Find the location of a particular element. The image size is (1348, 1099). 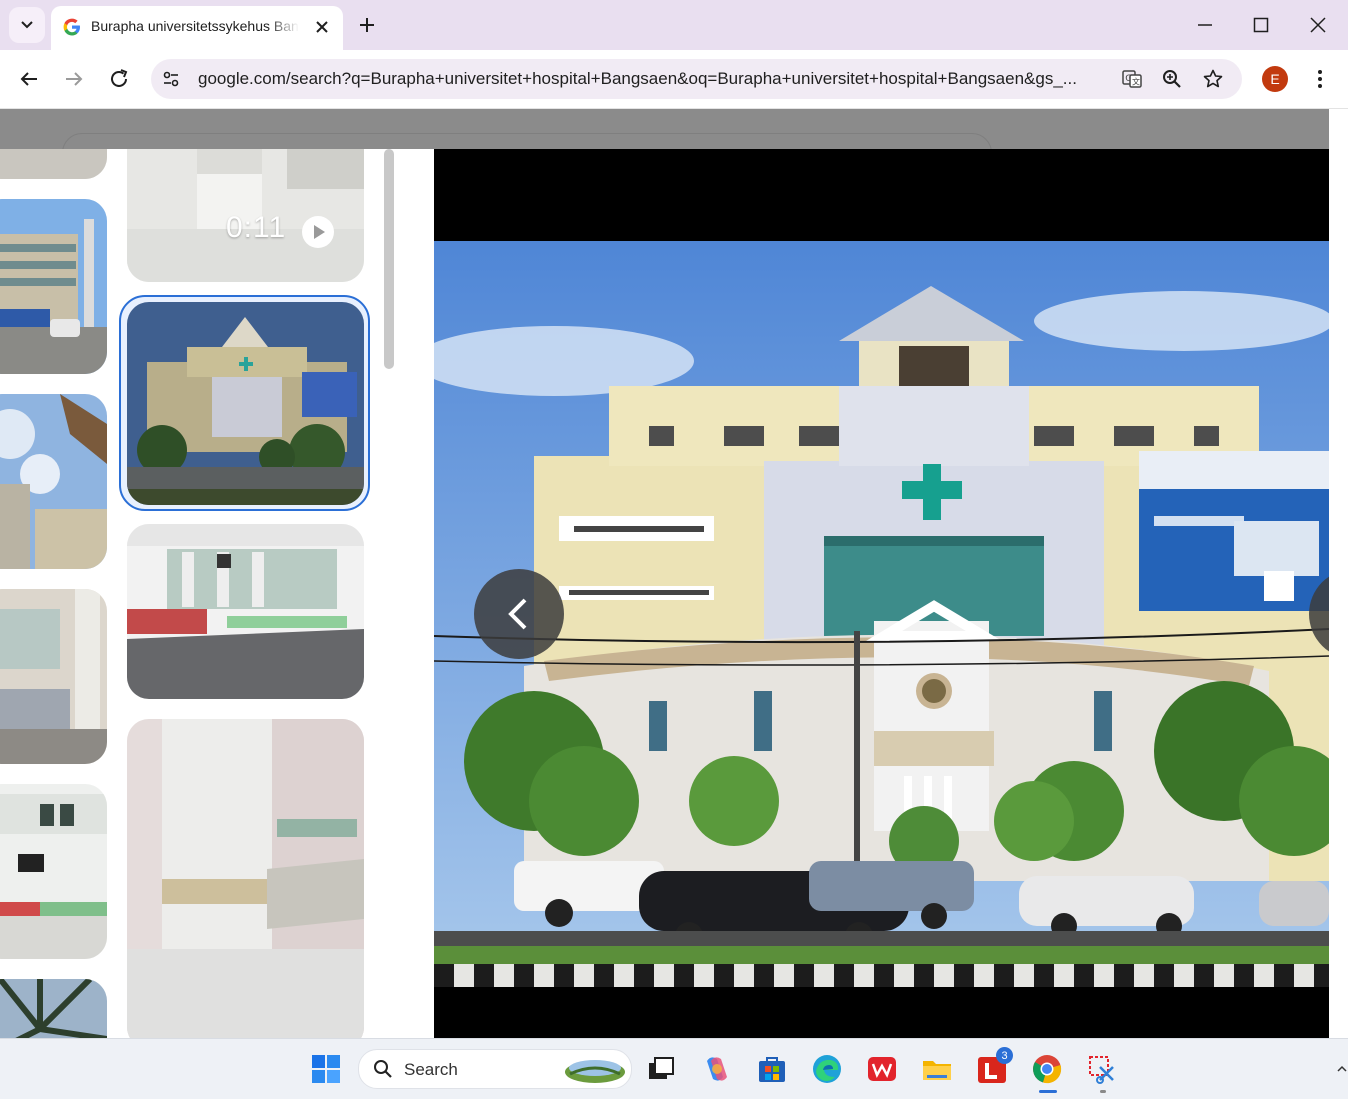

svg-text: 文 is located at coordinates (1136, 82).